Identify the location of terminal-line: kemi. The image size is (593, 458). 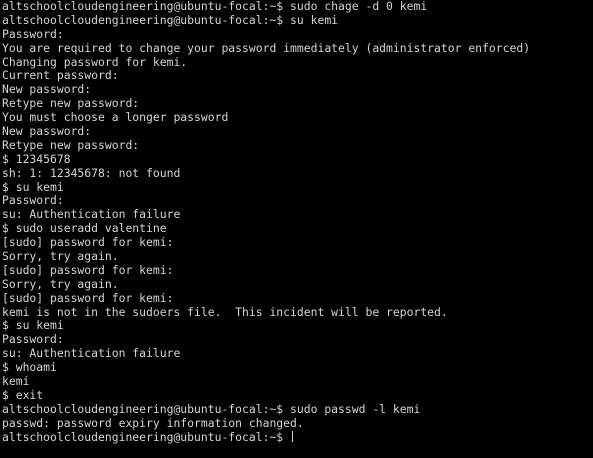
(16, 381).